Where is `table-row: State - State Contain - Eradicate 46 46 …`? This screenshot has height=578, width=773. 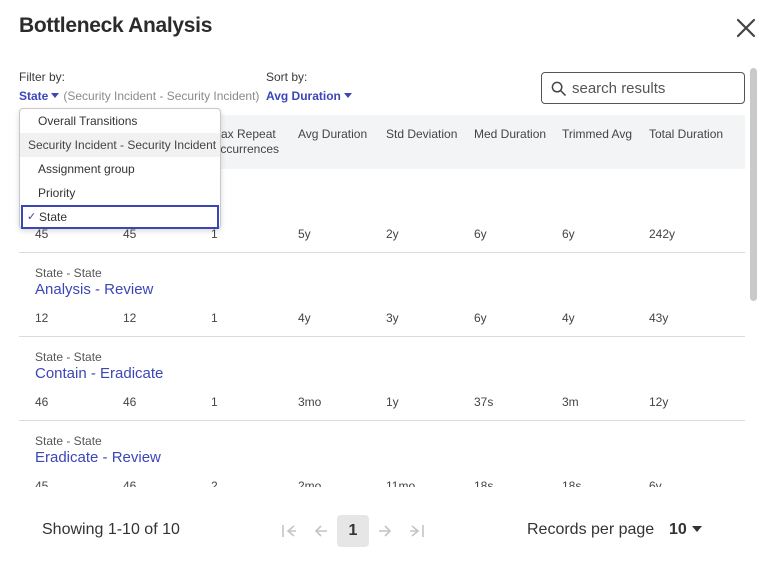 table-row: State - State Contain - Eradicate 46 46 … is located at coordinates (382, 379).